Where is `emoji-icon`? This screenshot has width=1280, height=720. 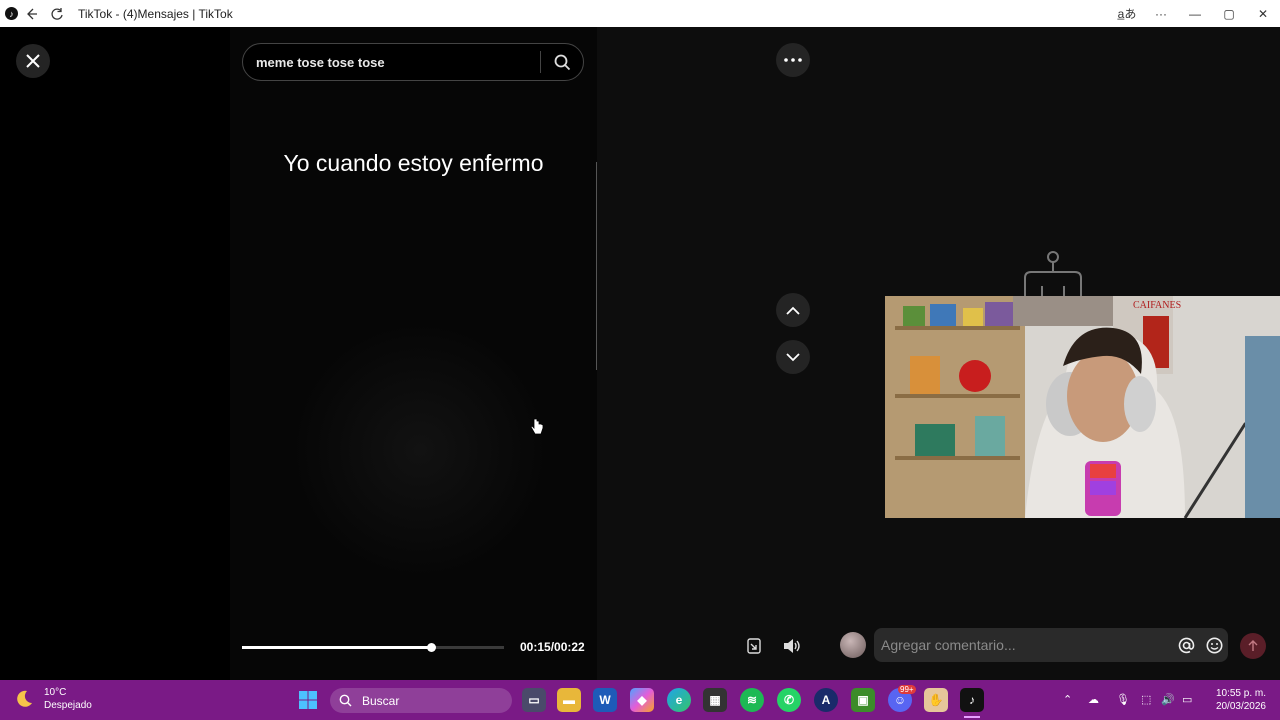 emoji-icon is located at coordinates (1214, 645).